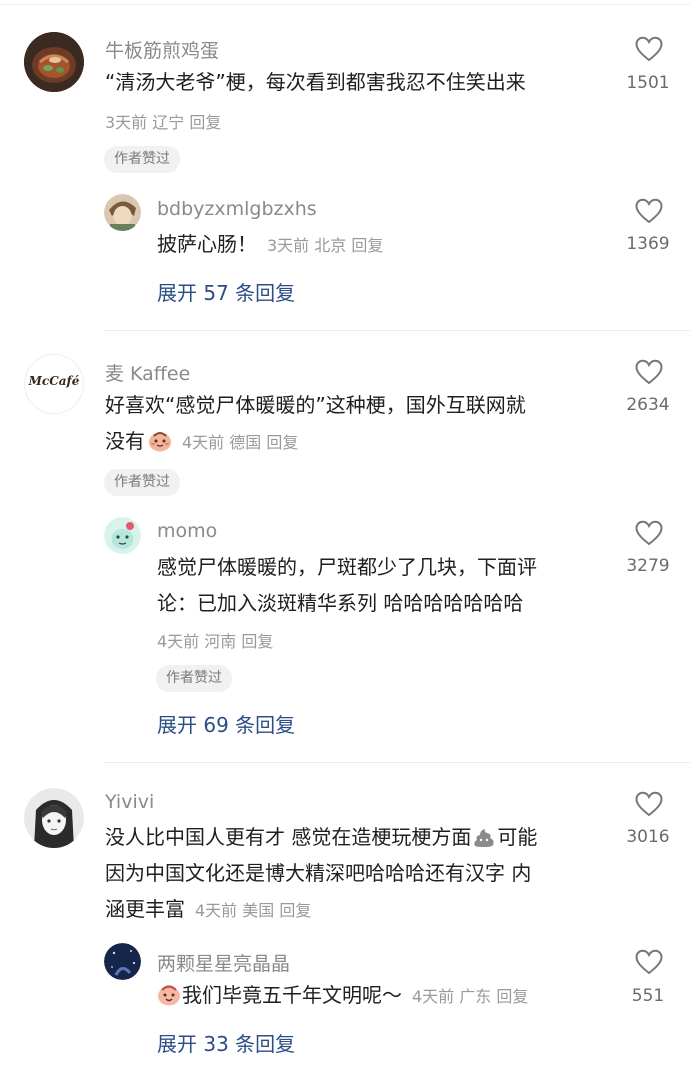 The image size is (690, 1084). I want to click on reply-text: 我们毕竟五千年文明呢～ 4天前 广东 回复, so click(342, 996).